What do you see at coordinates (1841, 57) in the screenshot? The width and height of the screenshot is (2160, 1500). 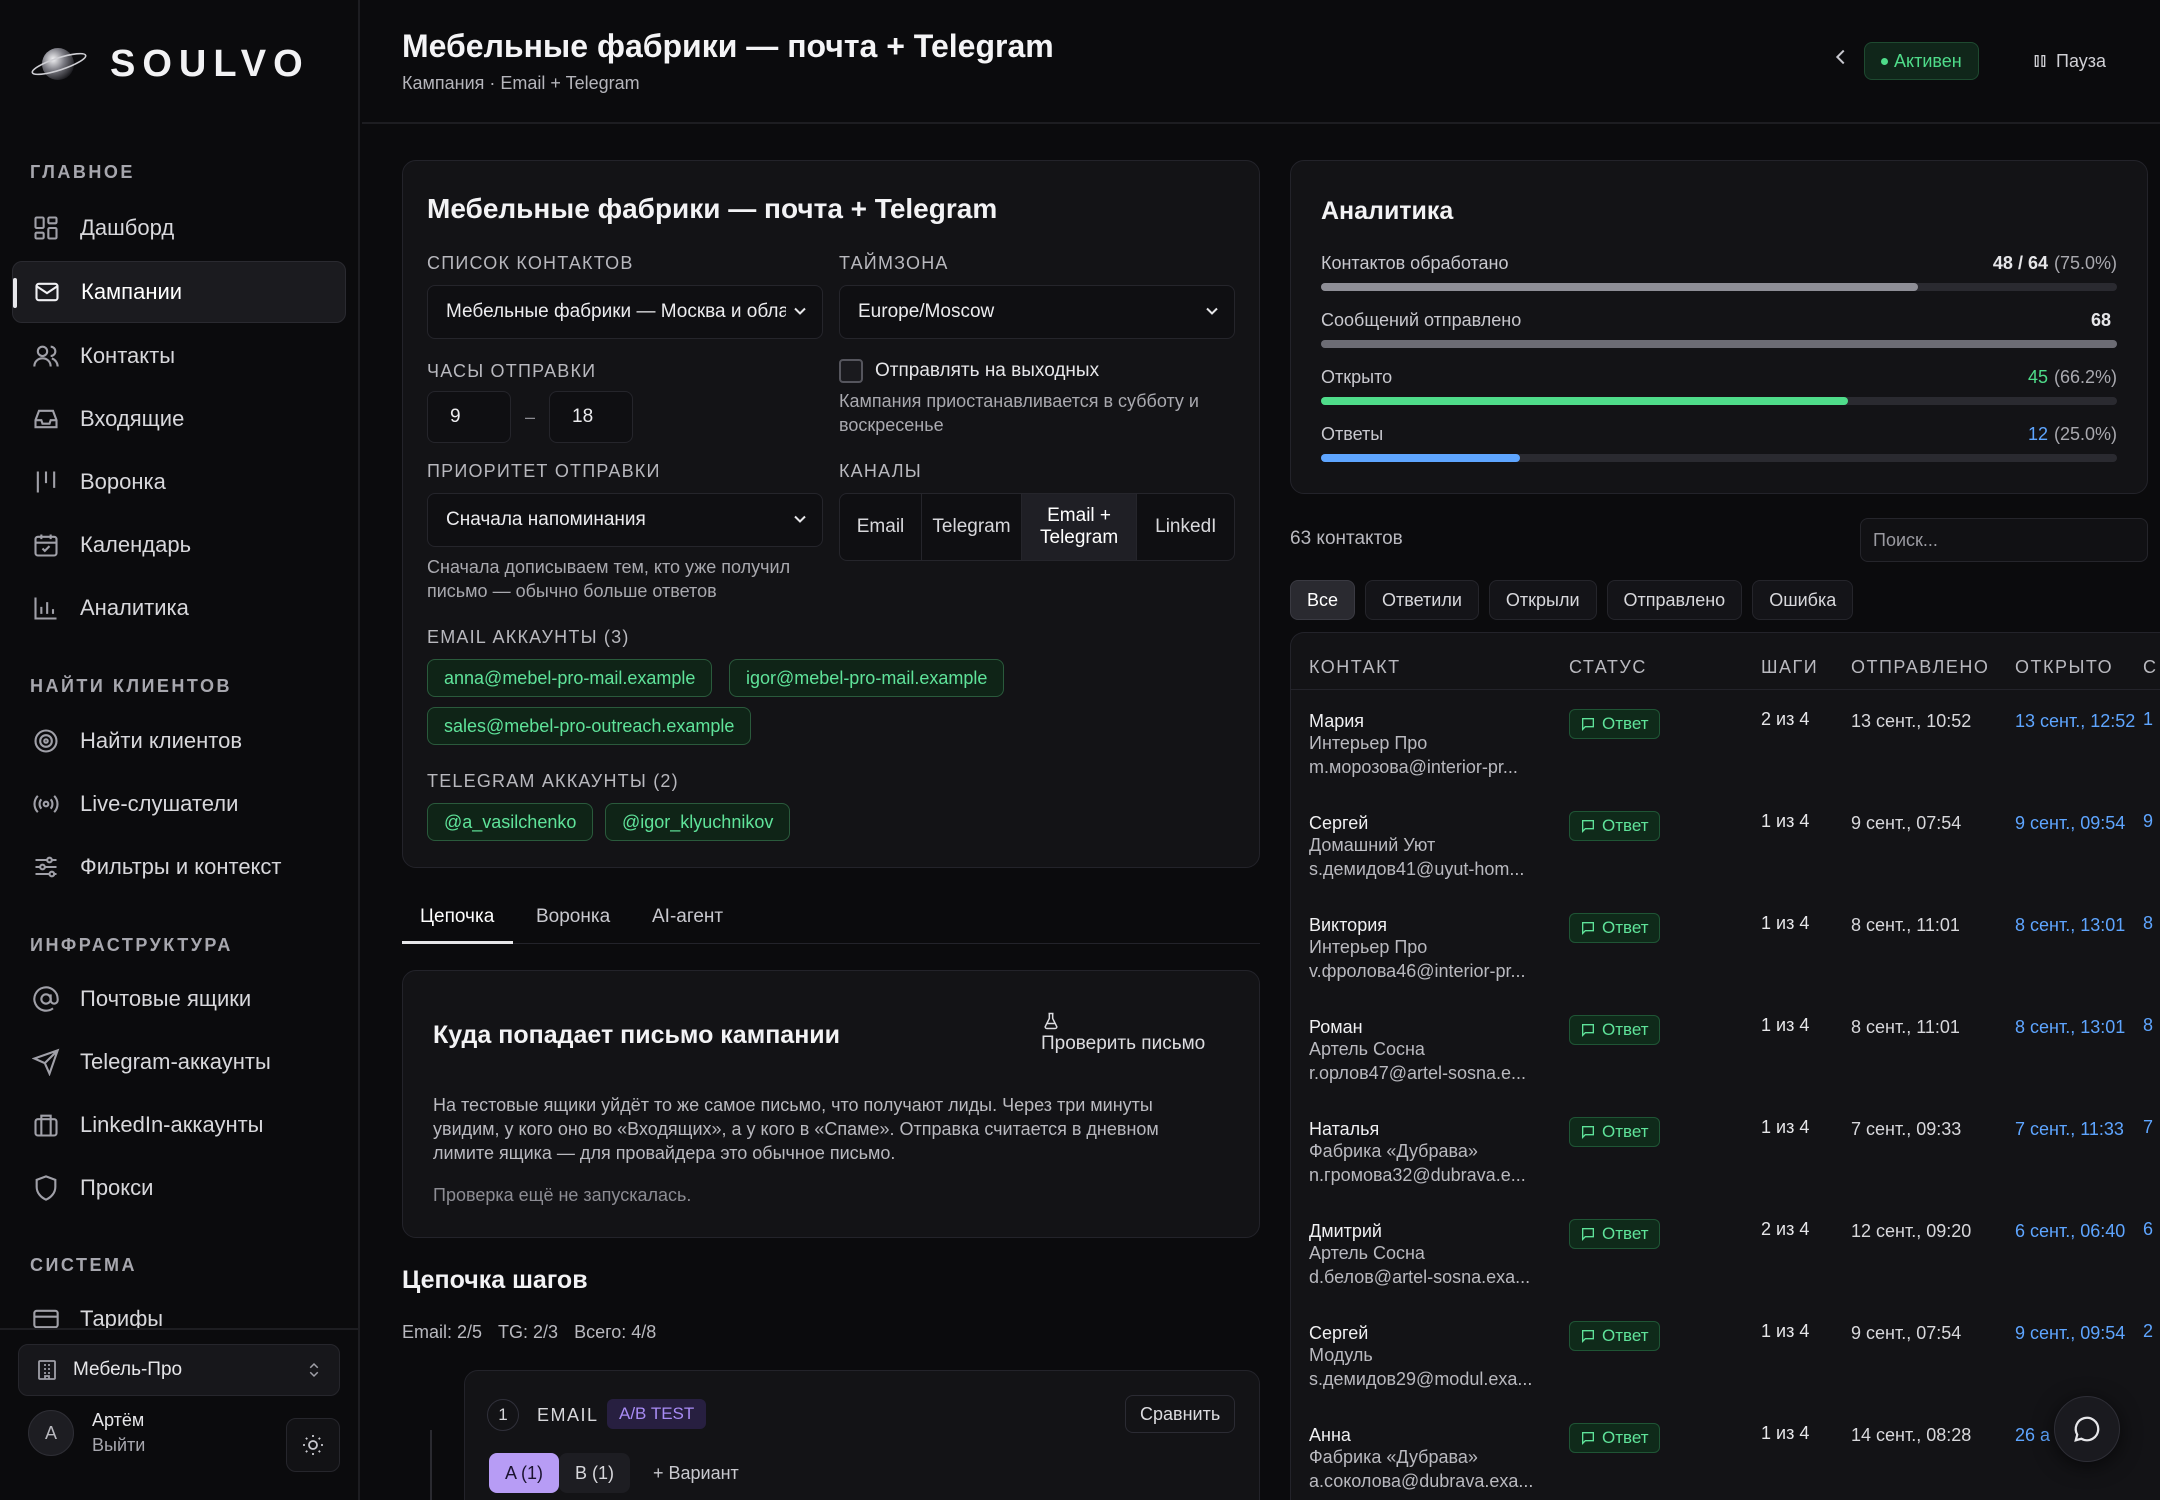 I see `chevron-left-icon` at bounding box center [1841, 57].